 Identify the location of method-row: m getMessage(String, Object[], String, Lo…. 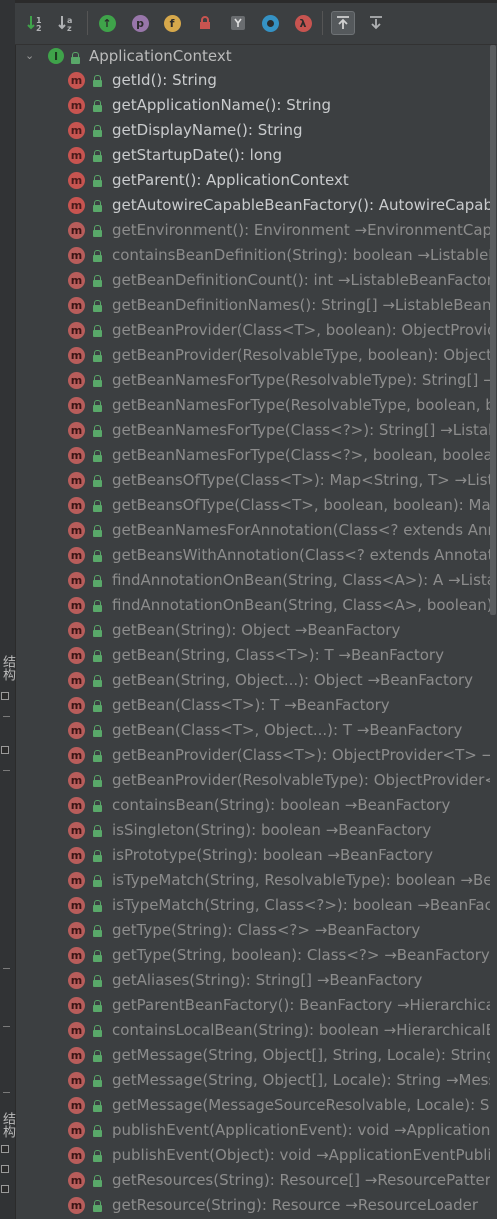
(256, 1055).